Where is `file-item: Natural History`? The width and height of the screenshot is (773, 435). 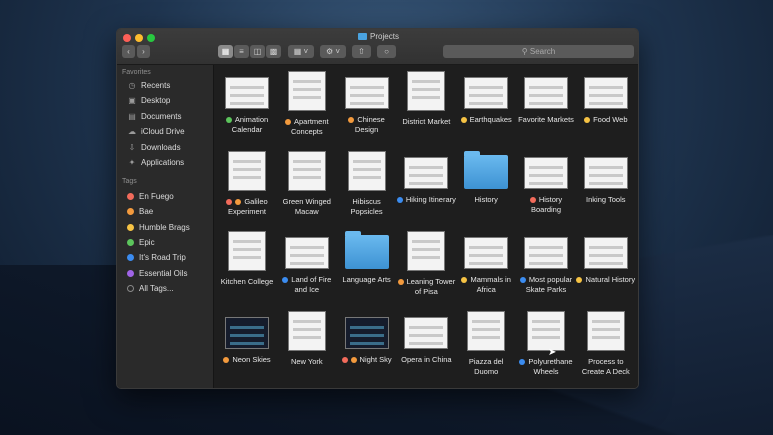 file-item: Natural History is located at coordinates (606, 258).